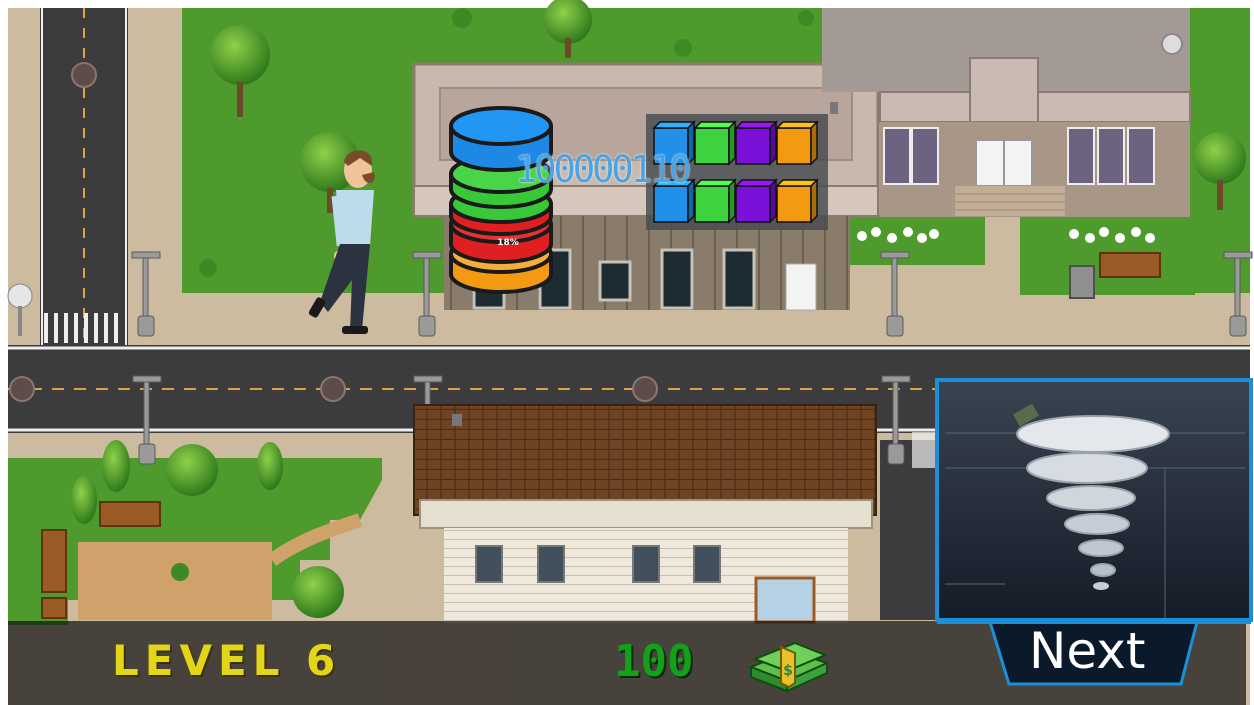 This screenshot has height=705, width=1254. Describe the element at coordinates (501, 200) in the screenshot. I see `database-stack-icon` at that location.